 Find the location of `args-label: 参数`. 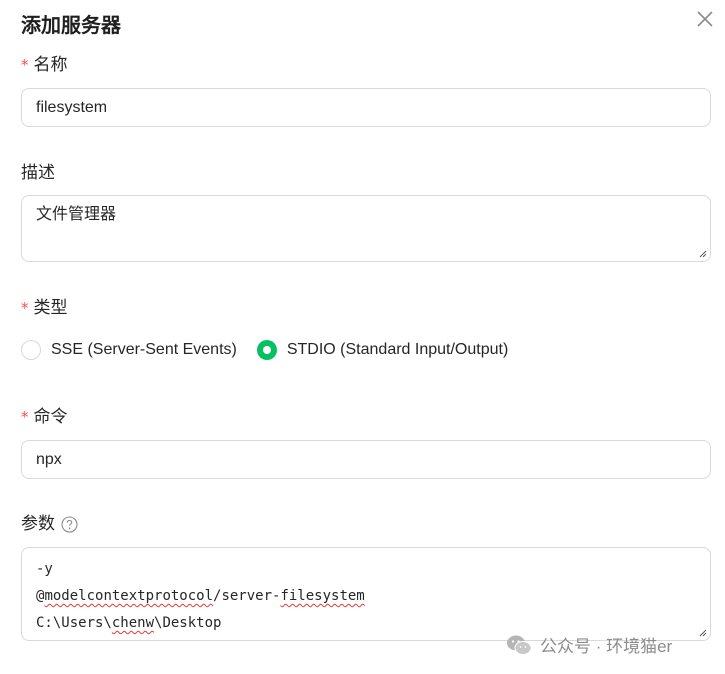

args-label: 参数 is located at coordinates (49, 524).